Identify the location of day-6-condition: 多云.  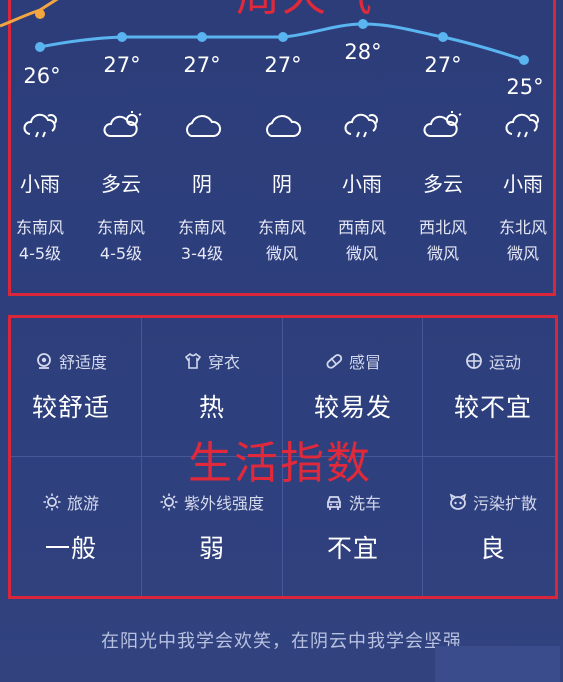
(443, 184).